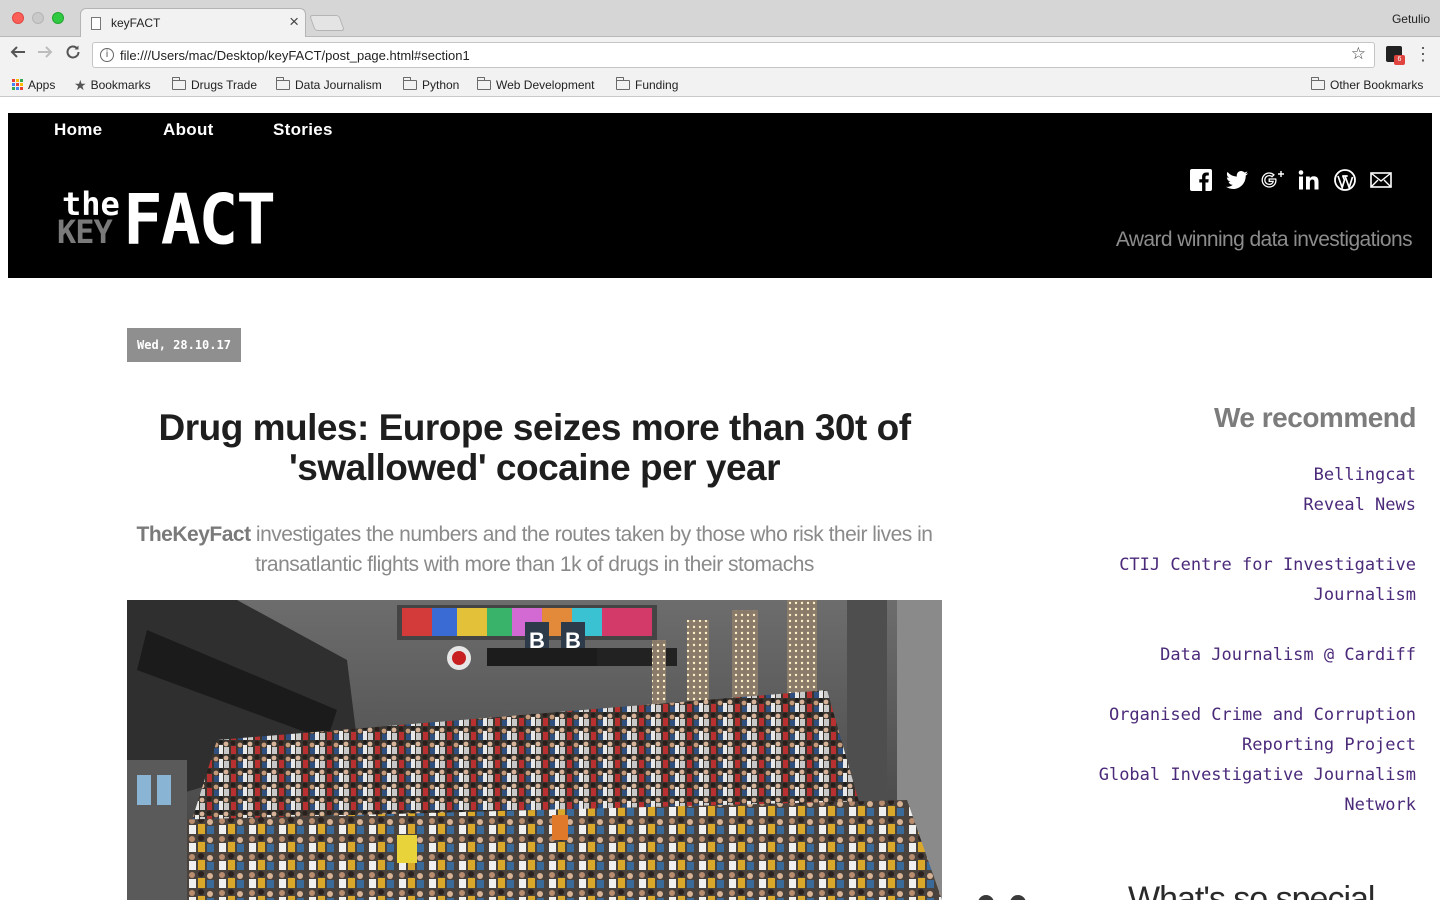 This screenshot has width=1440, height=900. I want to click on facebook-icon, so click(1201, 180).